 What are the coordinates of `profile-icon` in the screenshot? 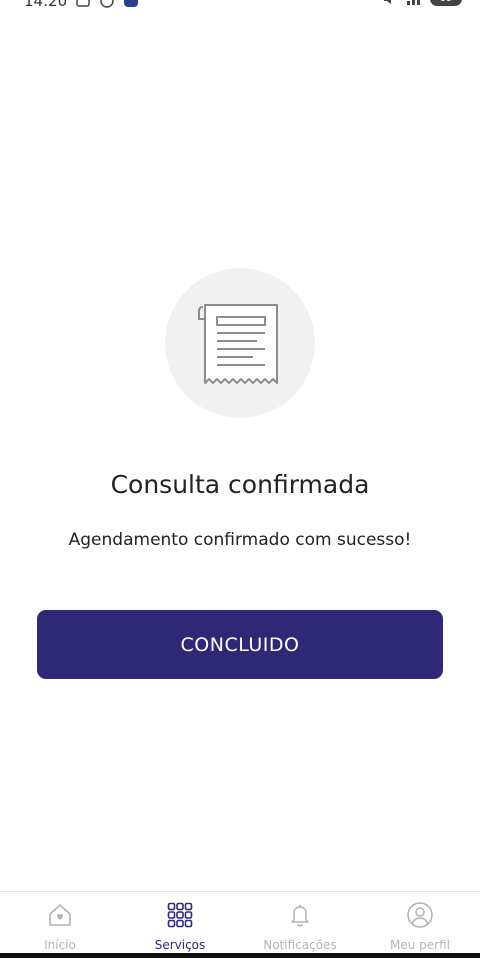 It's located at (420, 915).